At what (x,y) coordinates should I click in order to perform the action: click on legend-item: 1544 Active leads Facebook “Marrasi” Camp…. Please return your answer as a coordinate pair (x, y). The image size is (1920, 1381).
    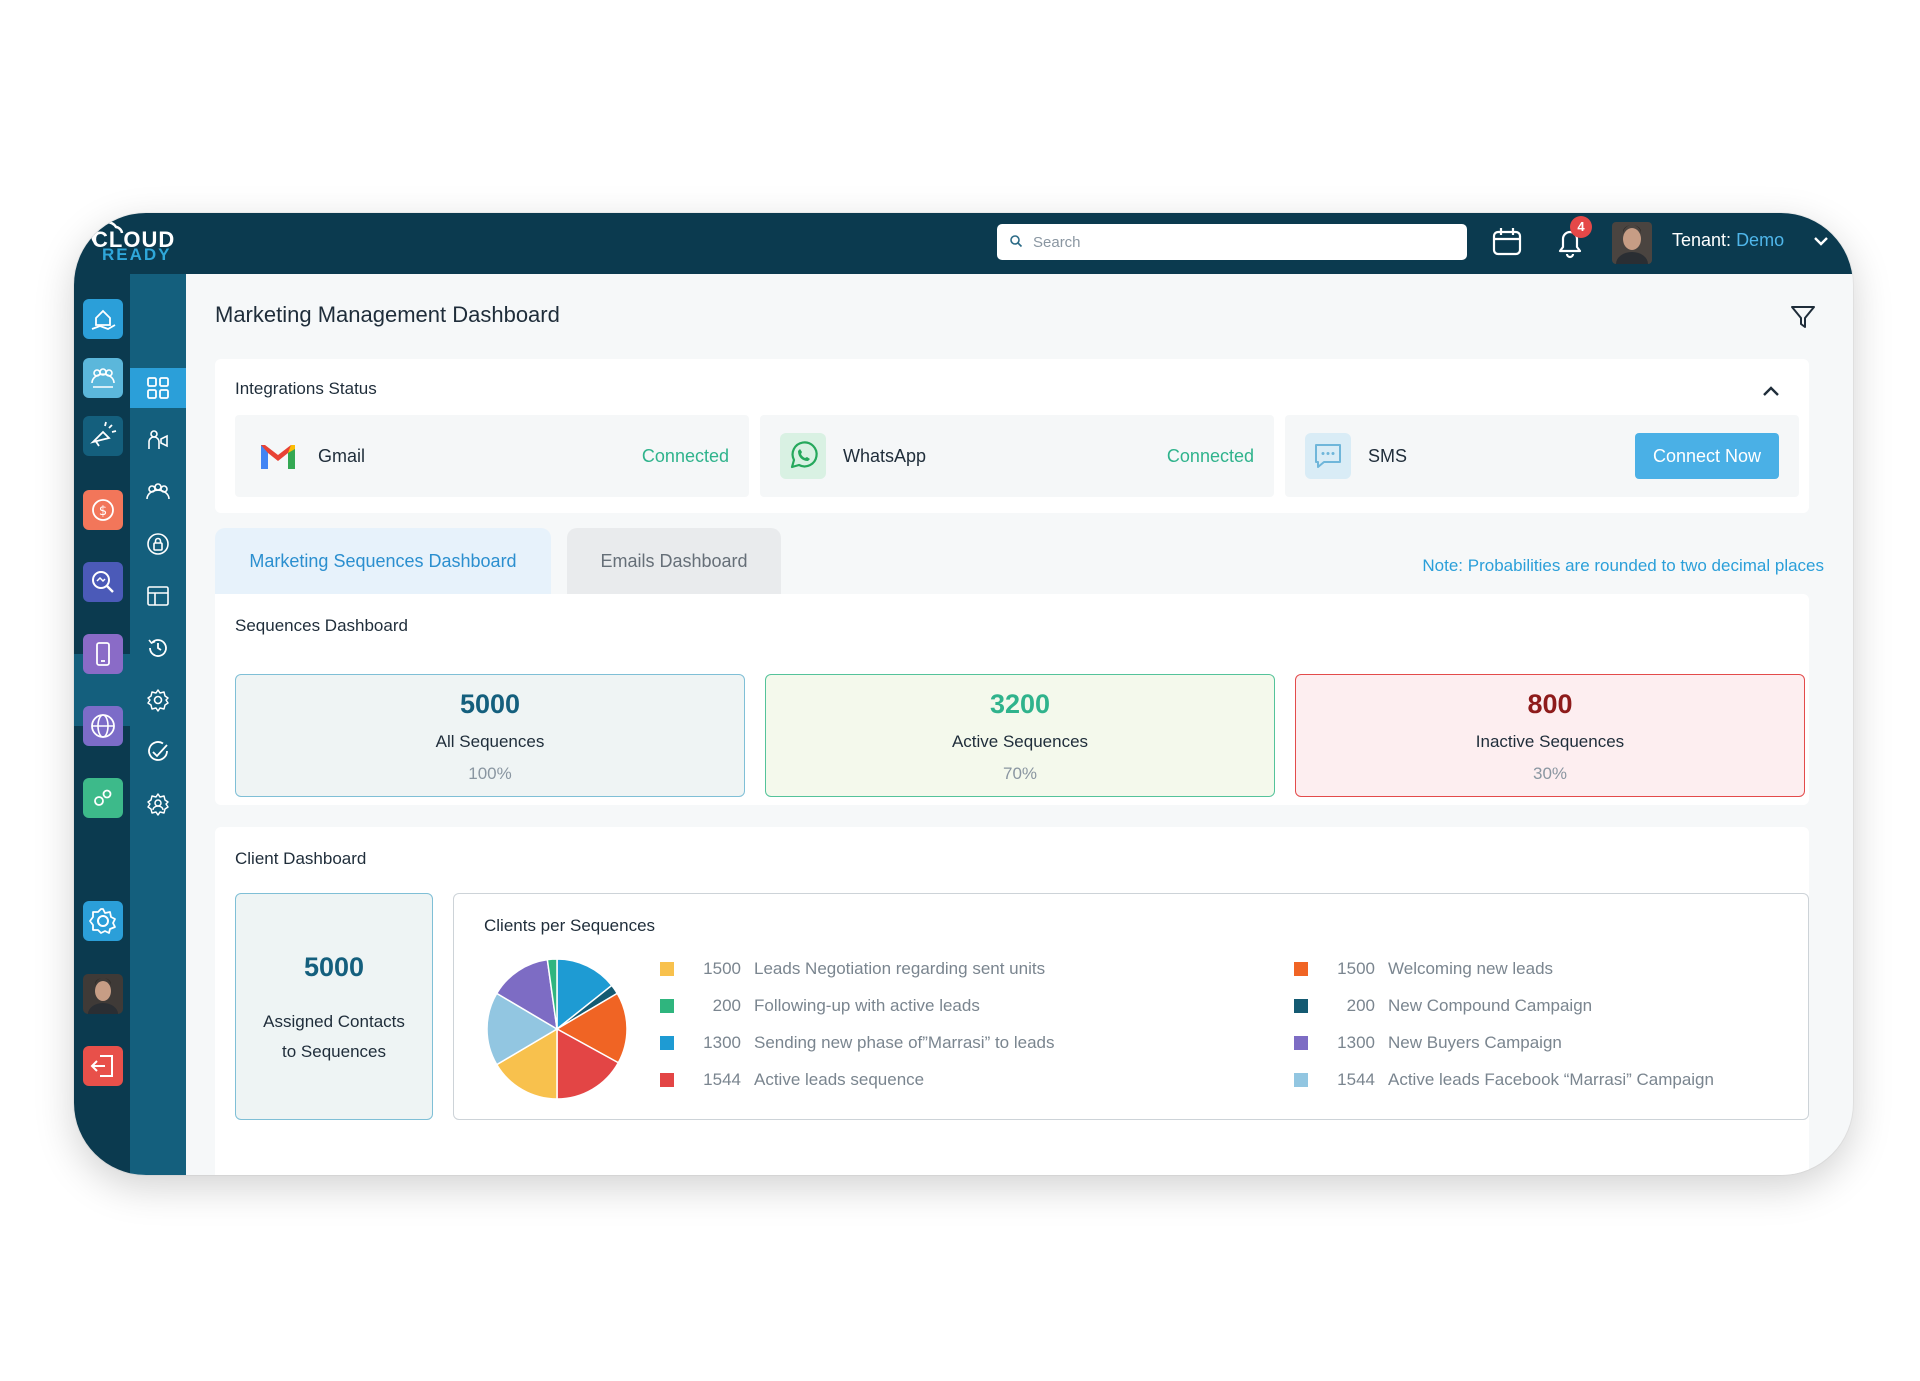
    Looking at the image, I should click on (1504, 1080).